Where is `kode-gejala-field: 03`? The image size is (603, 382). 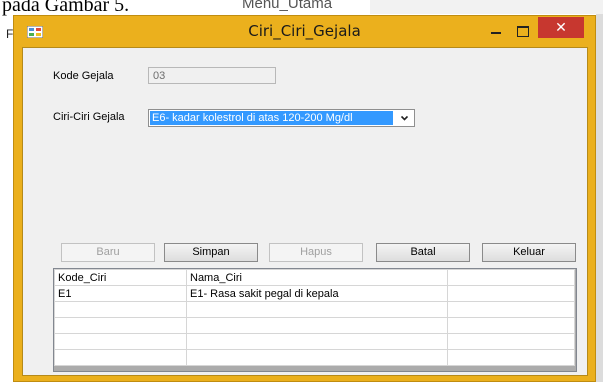
kode-gejala-field: 03 is located at coordinates (212, 75).